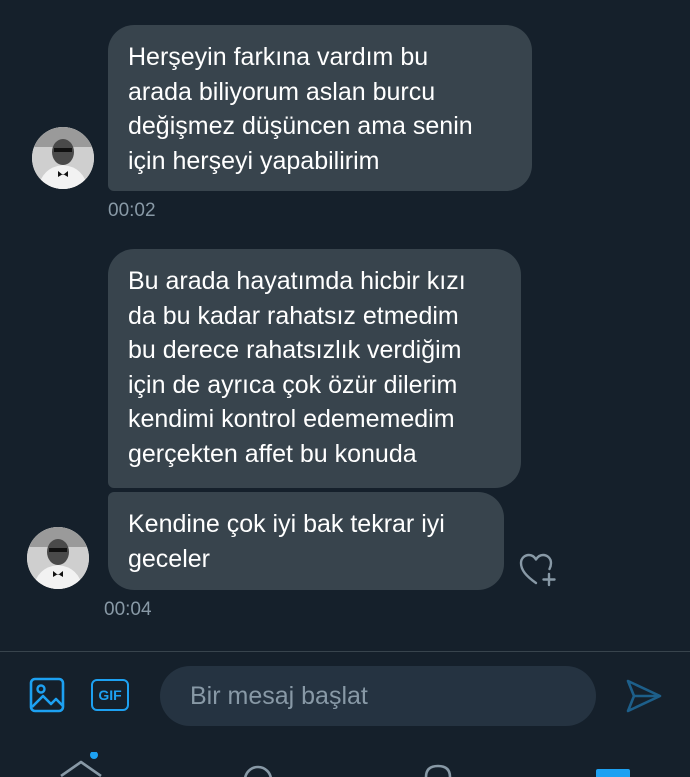  I want to click on home-icon, so click(81, 764).